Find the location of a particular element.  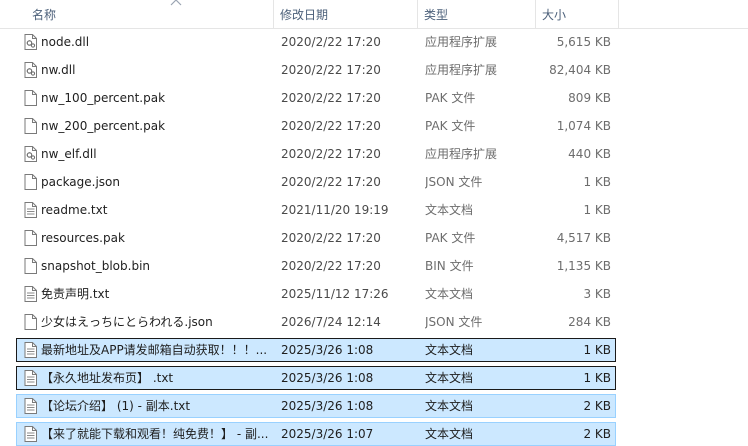

file-name: 免责声明.txt is located at coordinates (75, 294).